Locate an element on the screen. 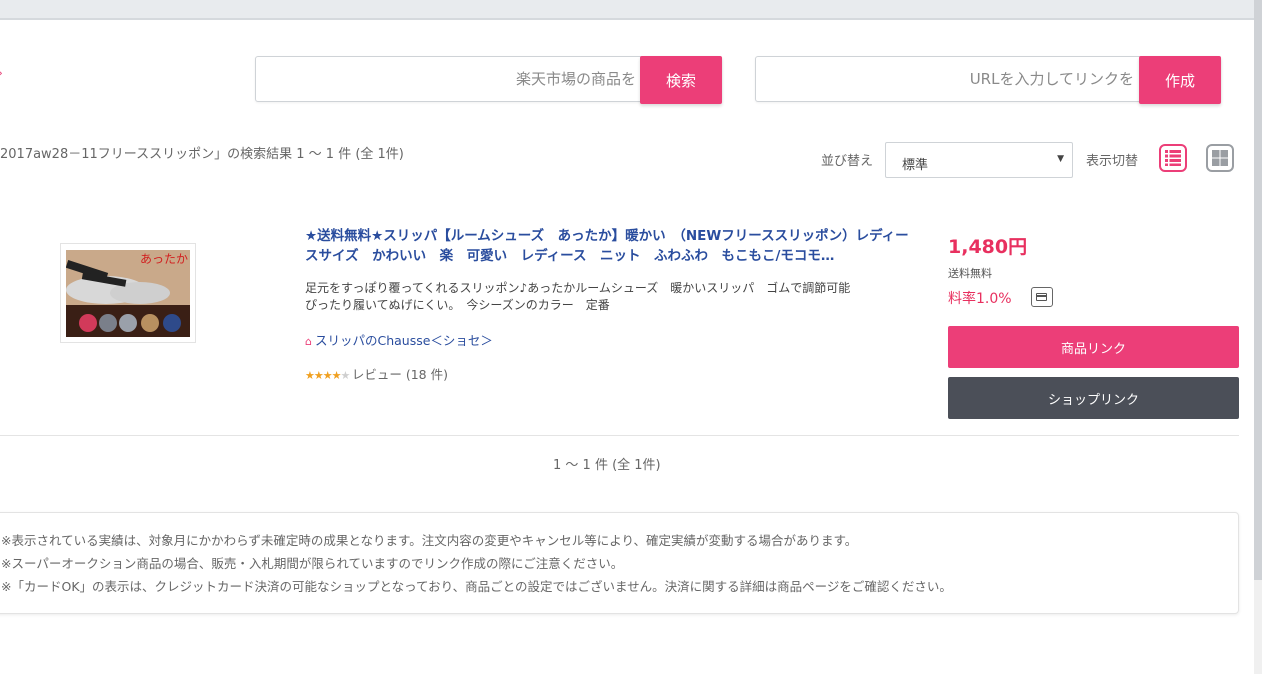  top-bar is located at coordinates (627, 10).